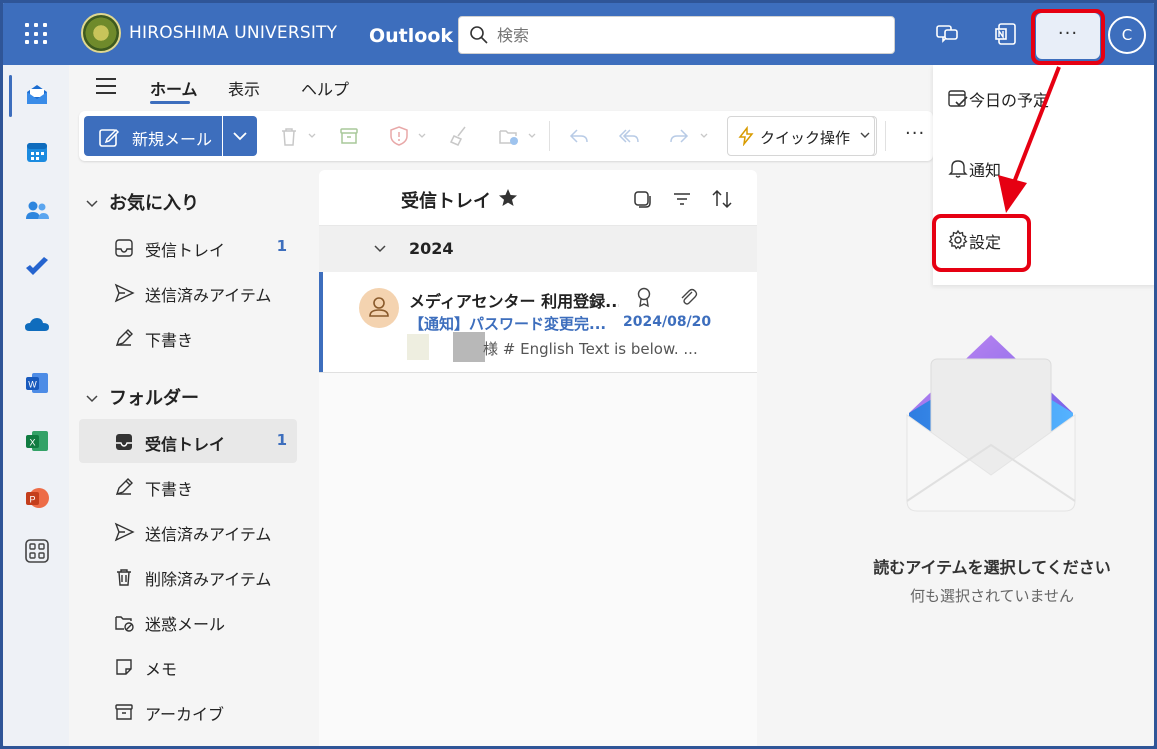 The height and width of the screenshot is (749, 1157). What do you see at coordinates (459, 136) in the screenshot?
I see `sweep-icon` at bounding box center [459, 136].